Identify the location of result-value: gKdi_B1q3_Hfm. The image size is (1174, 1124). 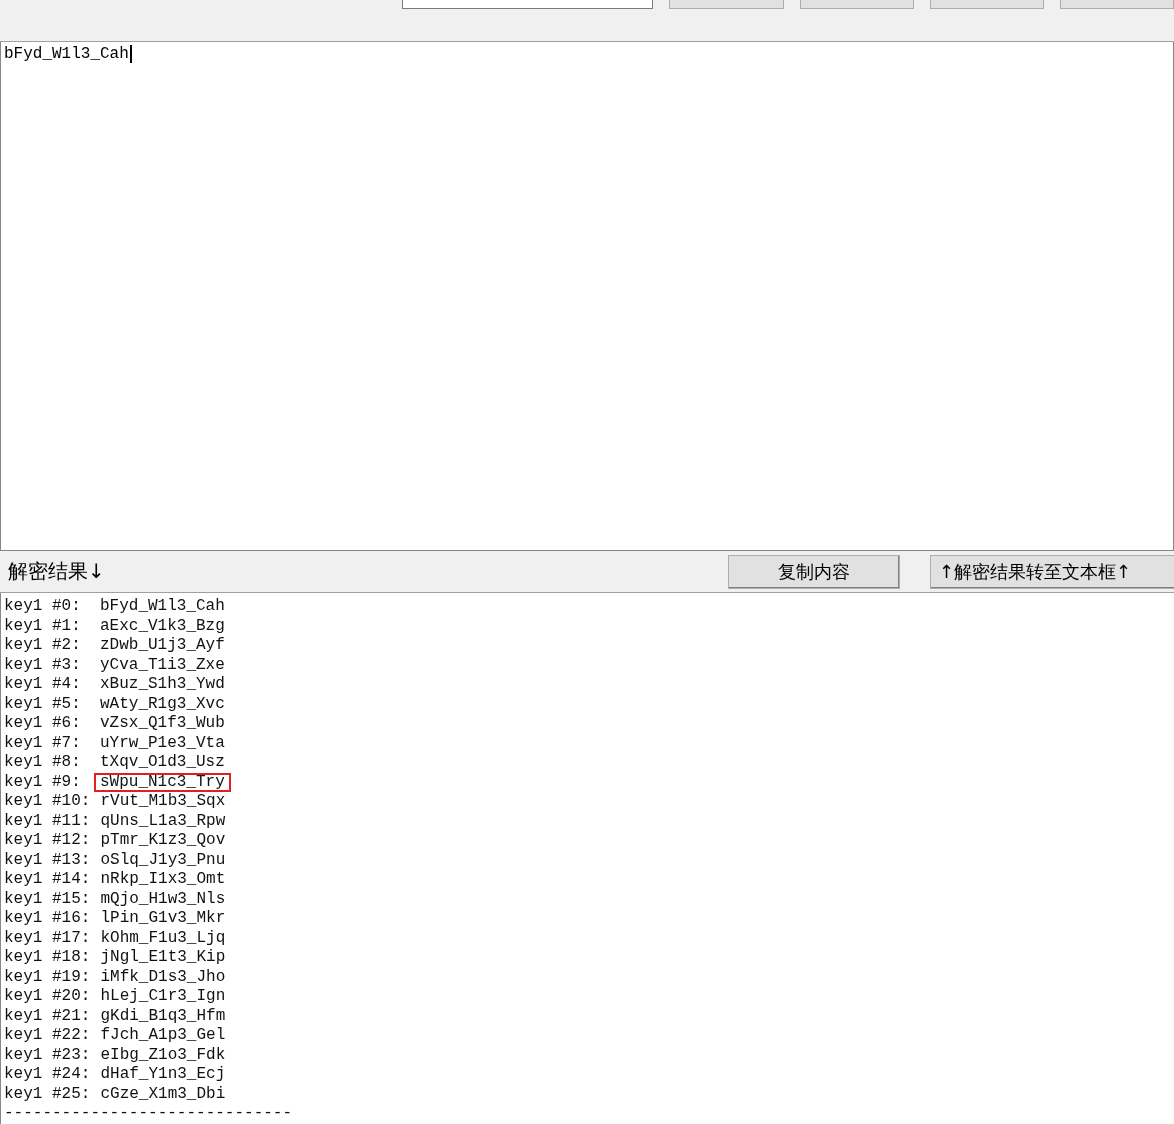
(163, 1016).